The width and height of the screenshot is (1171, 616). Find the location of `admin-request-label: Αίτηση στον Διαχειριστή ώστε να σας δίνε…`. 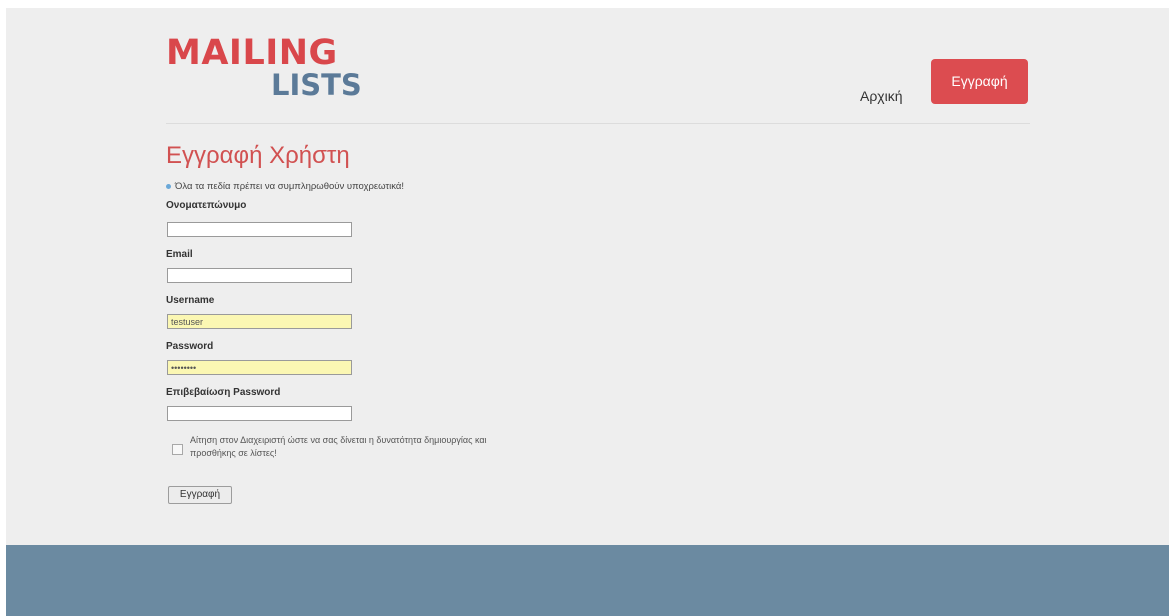

admin-request-label: Αίτηση στον Διαχειριστή ώστε να σας δίνε… is located at coordinates (338, 446).